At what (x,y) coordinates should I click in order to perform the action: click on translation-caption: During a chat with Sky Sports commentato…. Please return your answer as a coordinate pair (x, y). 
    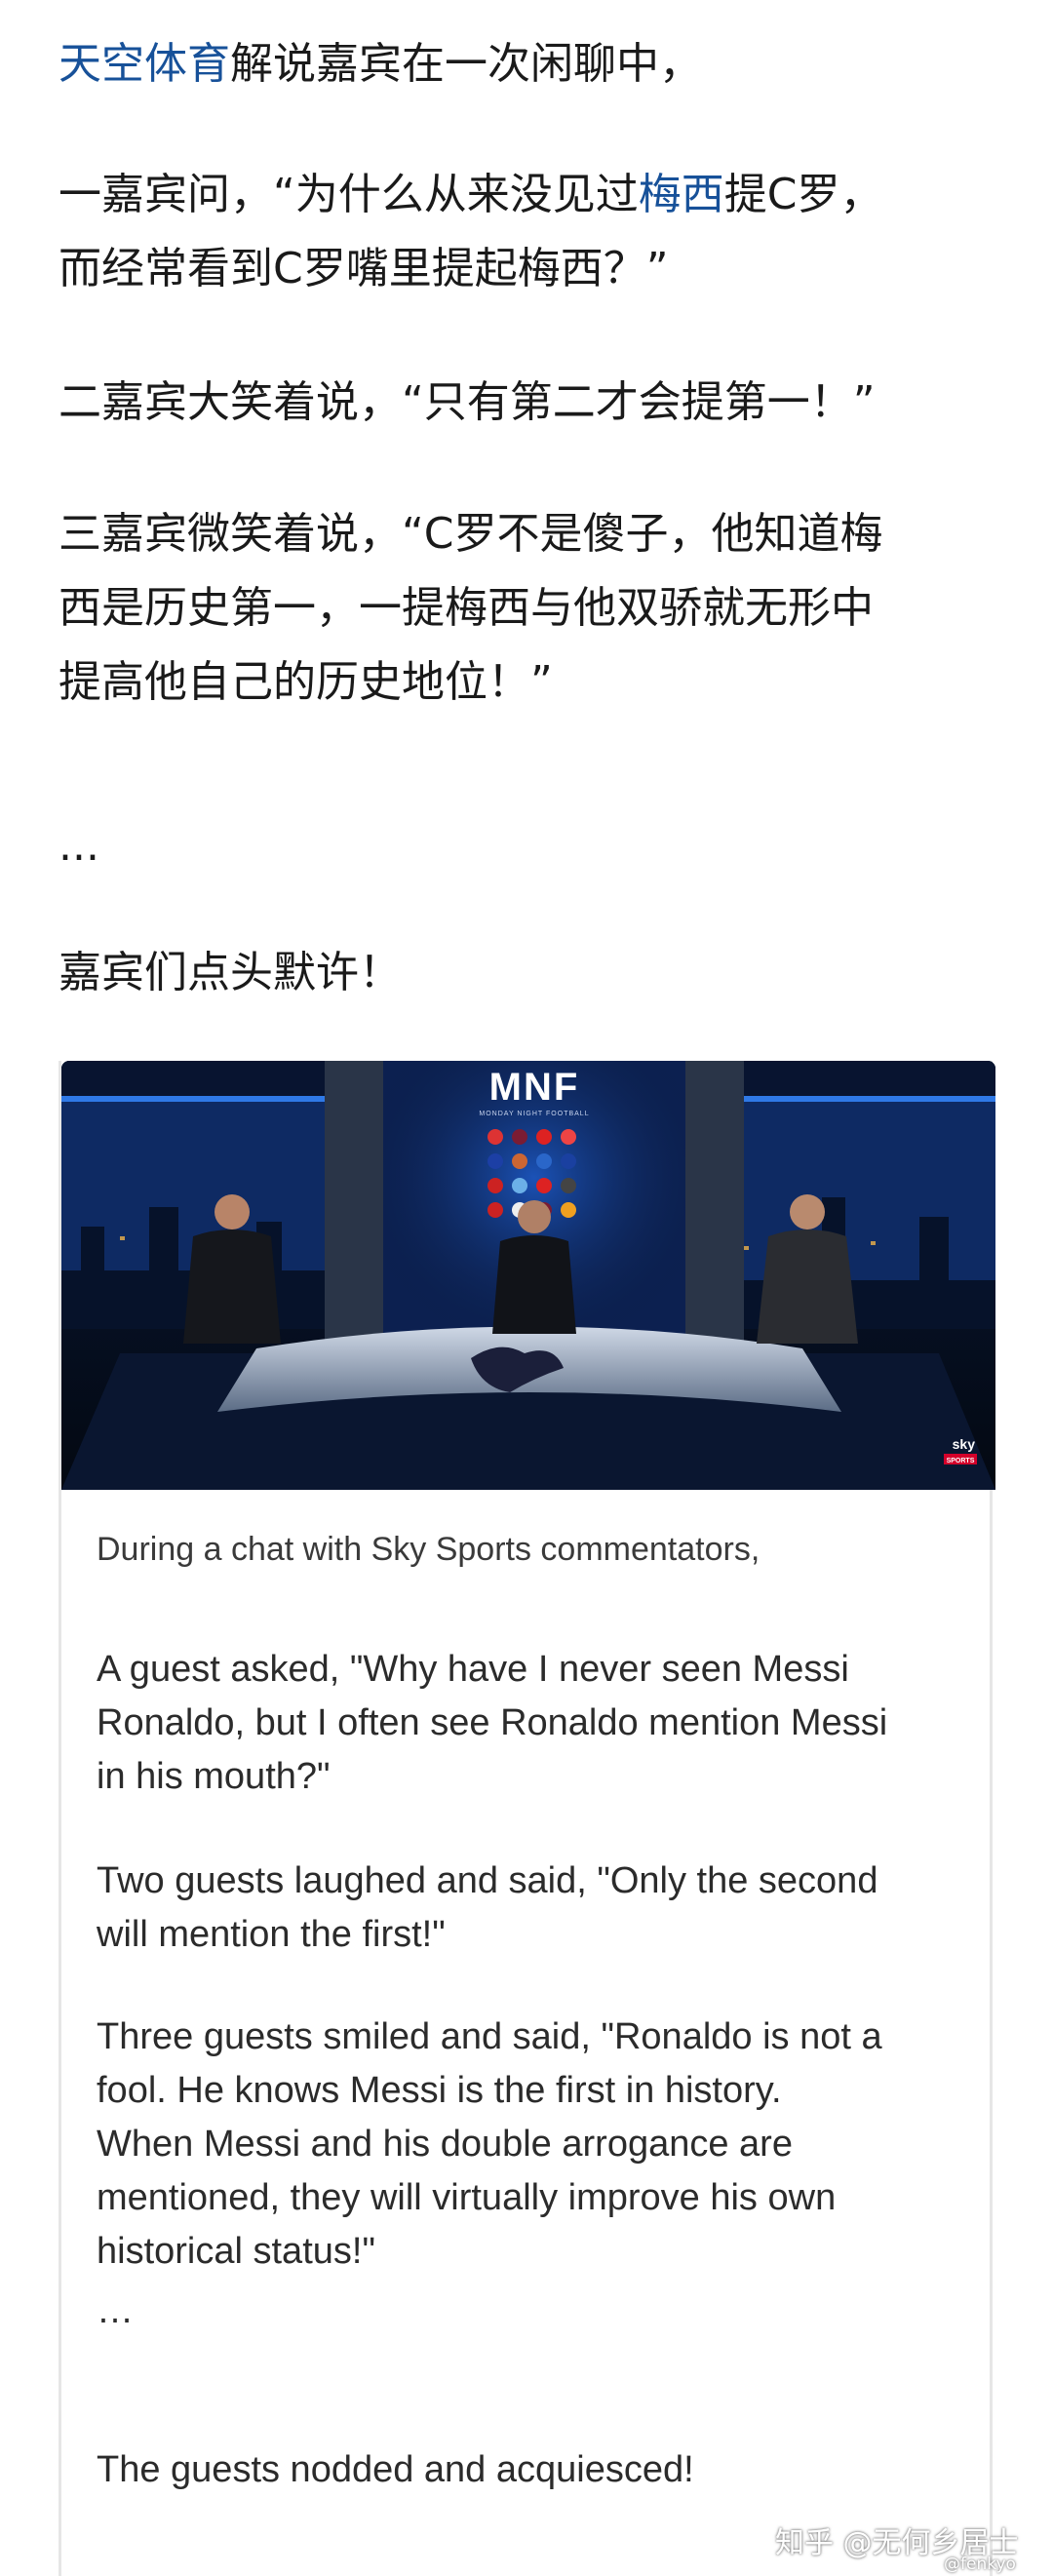
    Looking at the image, I should click on (428, 1549).